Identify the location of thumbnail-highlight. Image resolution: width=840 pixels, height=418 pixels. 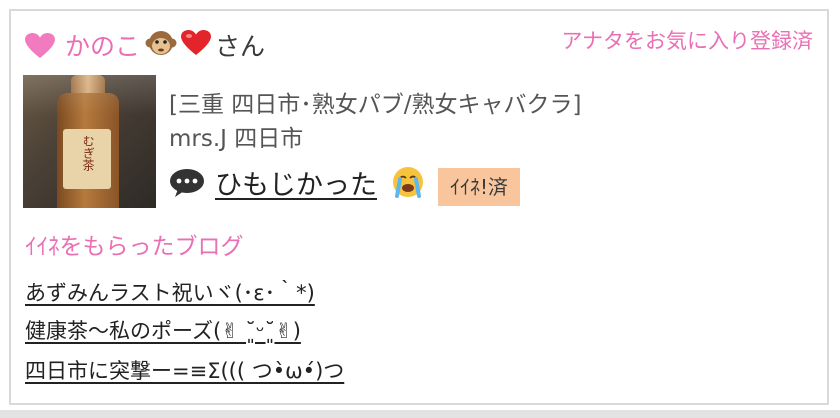
(89, 95).